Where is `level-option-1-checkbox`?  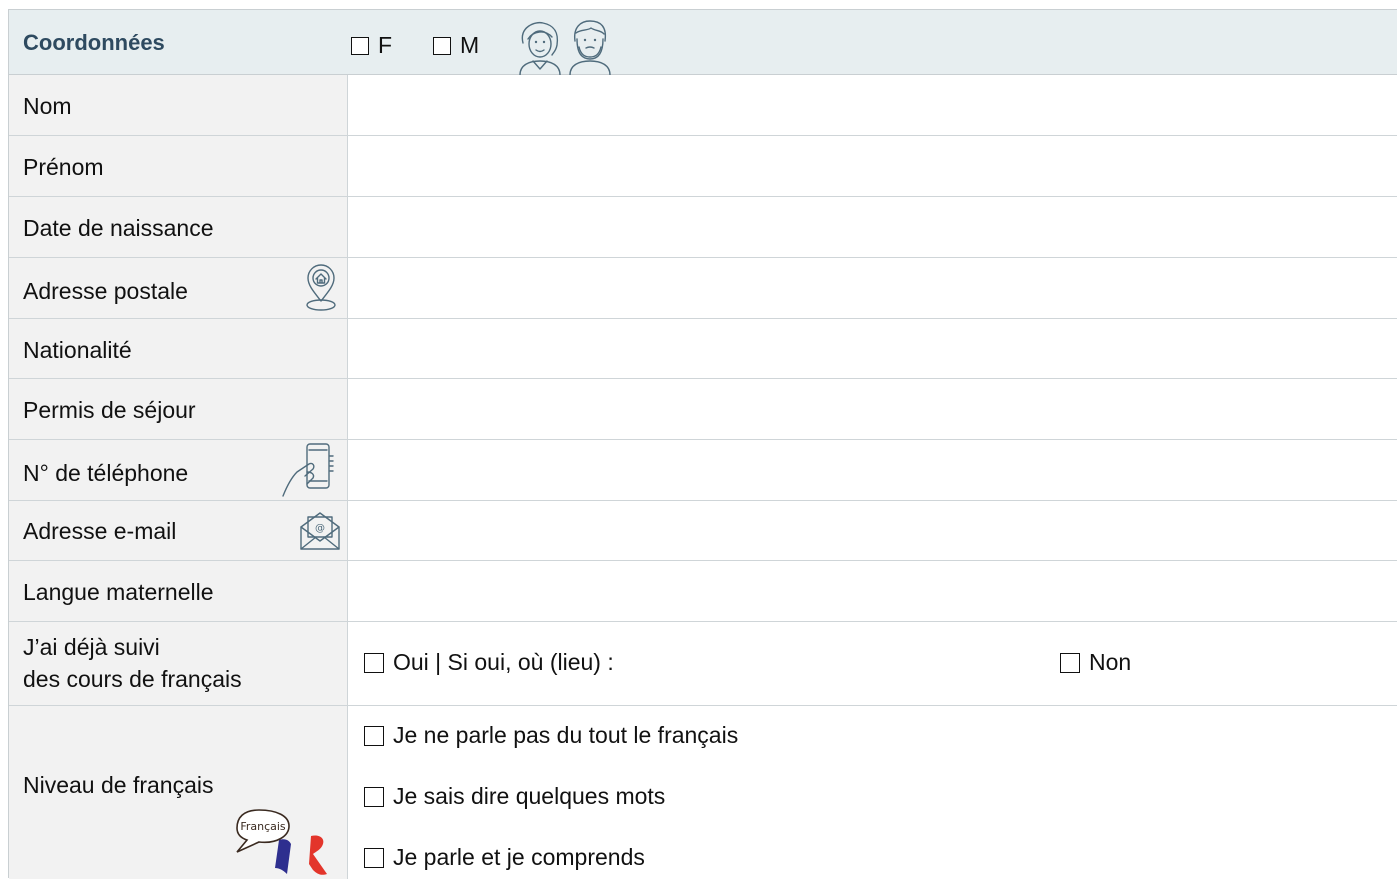 level-option-1-checkbox is located at coordinates (374, 735).